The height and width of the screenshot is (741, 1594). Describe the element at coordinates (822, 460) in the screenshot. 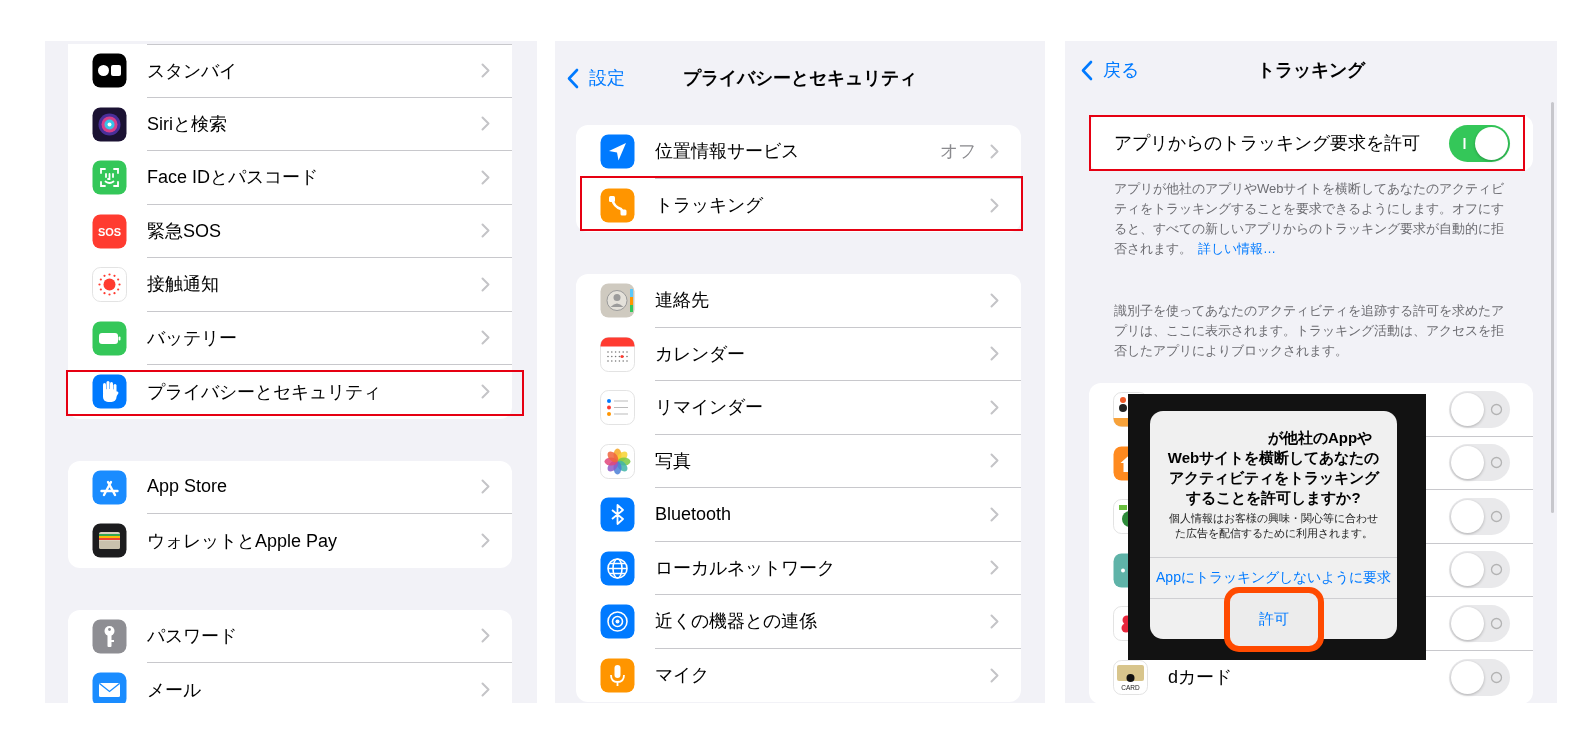

I see `row-label: 写真` at that location.